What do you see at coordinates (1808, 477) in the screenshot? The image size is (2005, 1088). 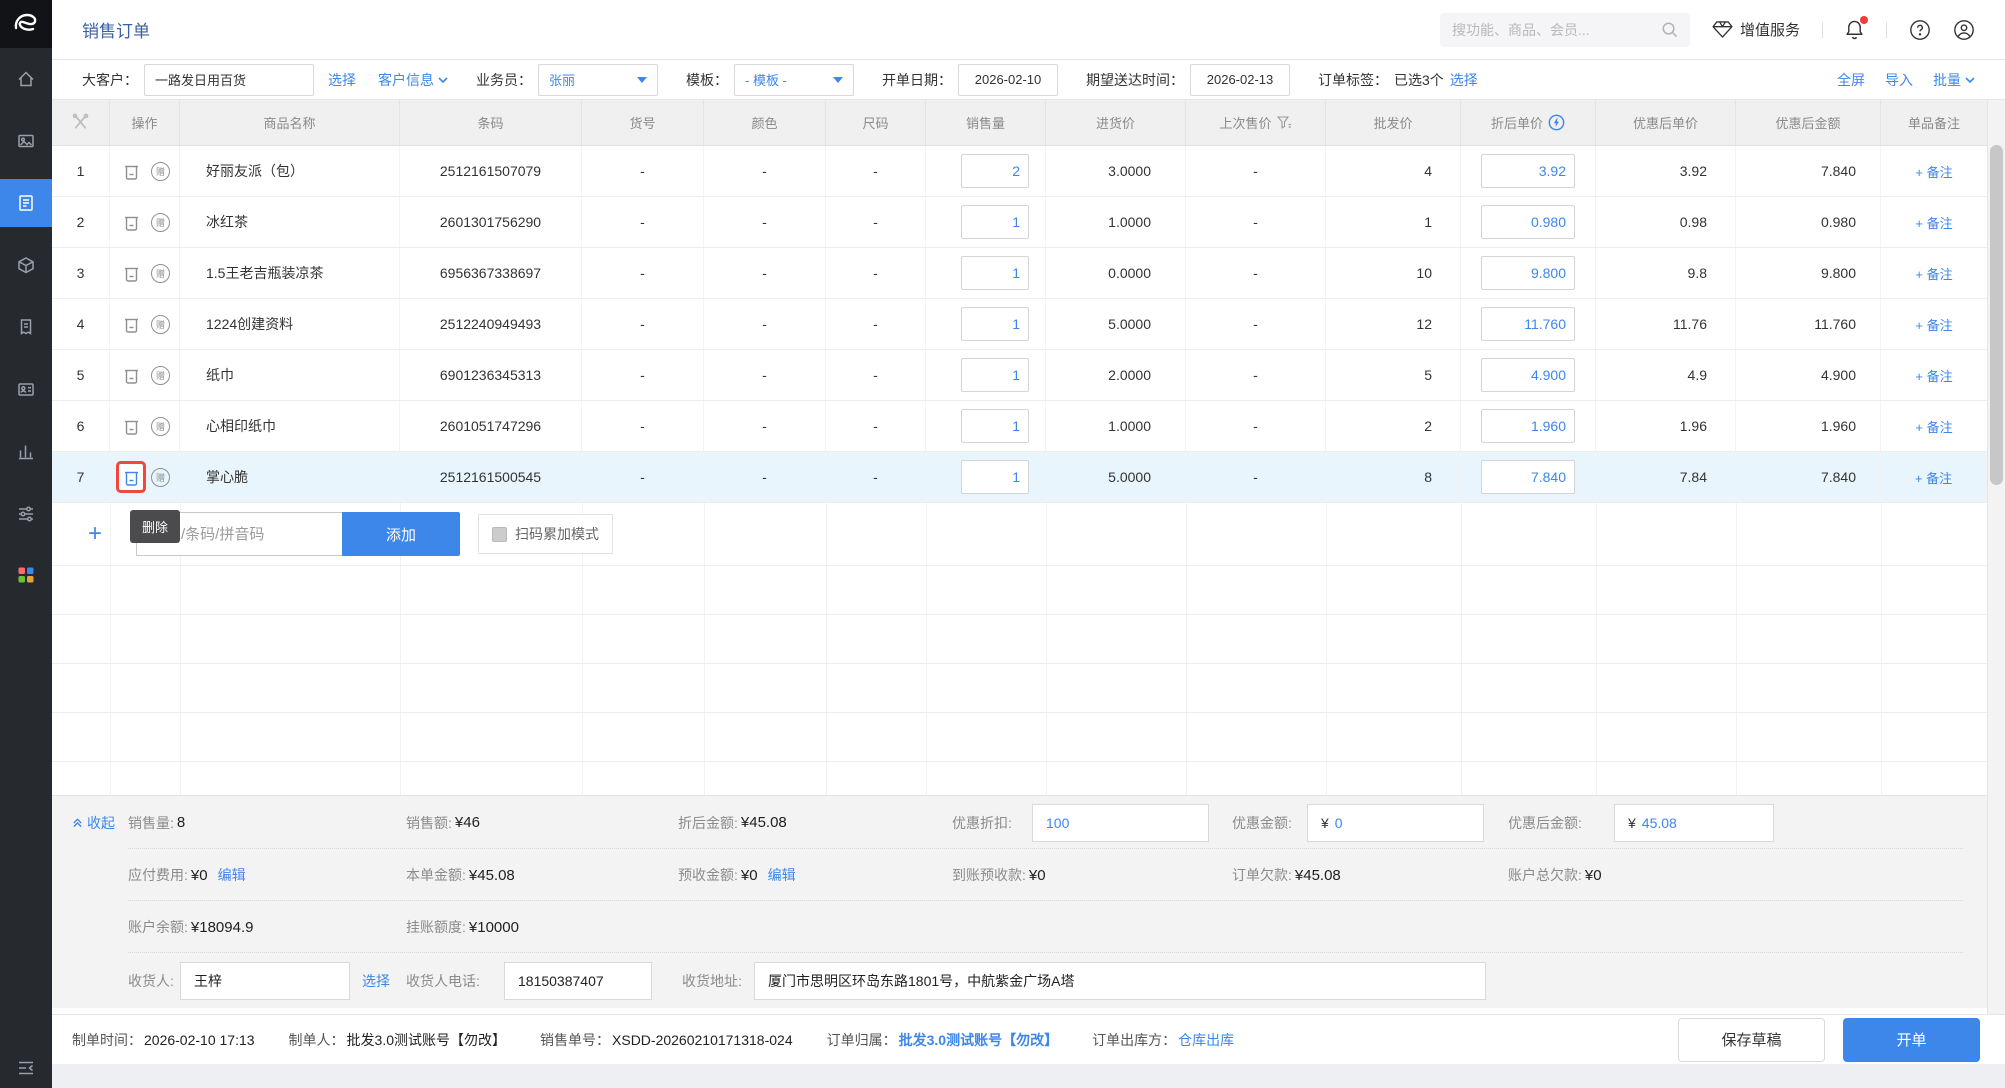 I see `after-discount-amount: 7.840` at bounding box center [1808, 477].